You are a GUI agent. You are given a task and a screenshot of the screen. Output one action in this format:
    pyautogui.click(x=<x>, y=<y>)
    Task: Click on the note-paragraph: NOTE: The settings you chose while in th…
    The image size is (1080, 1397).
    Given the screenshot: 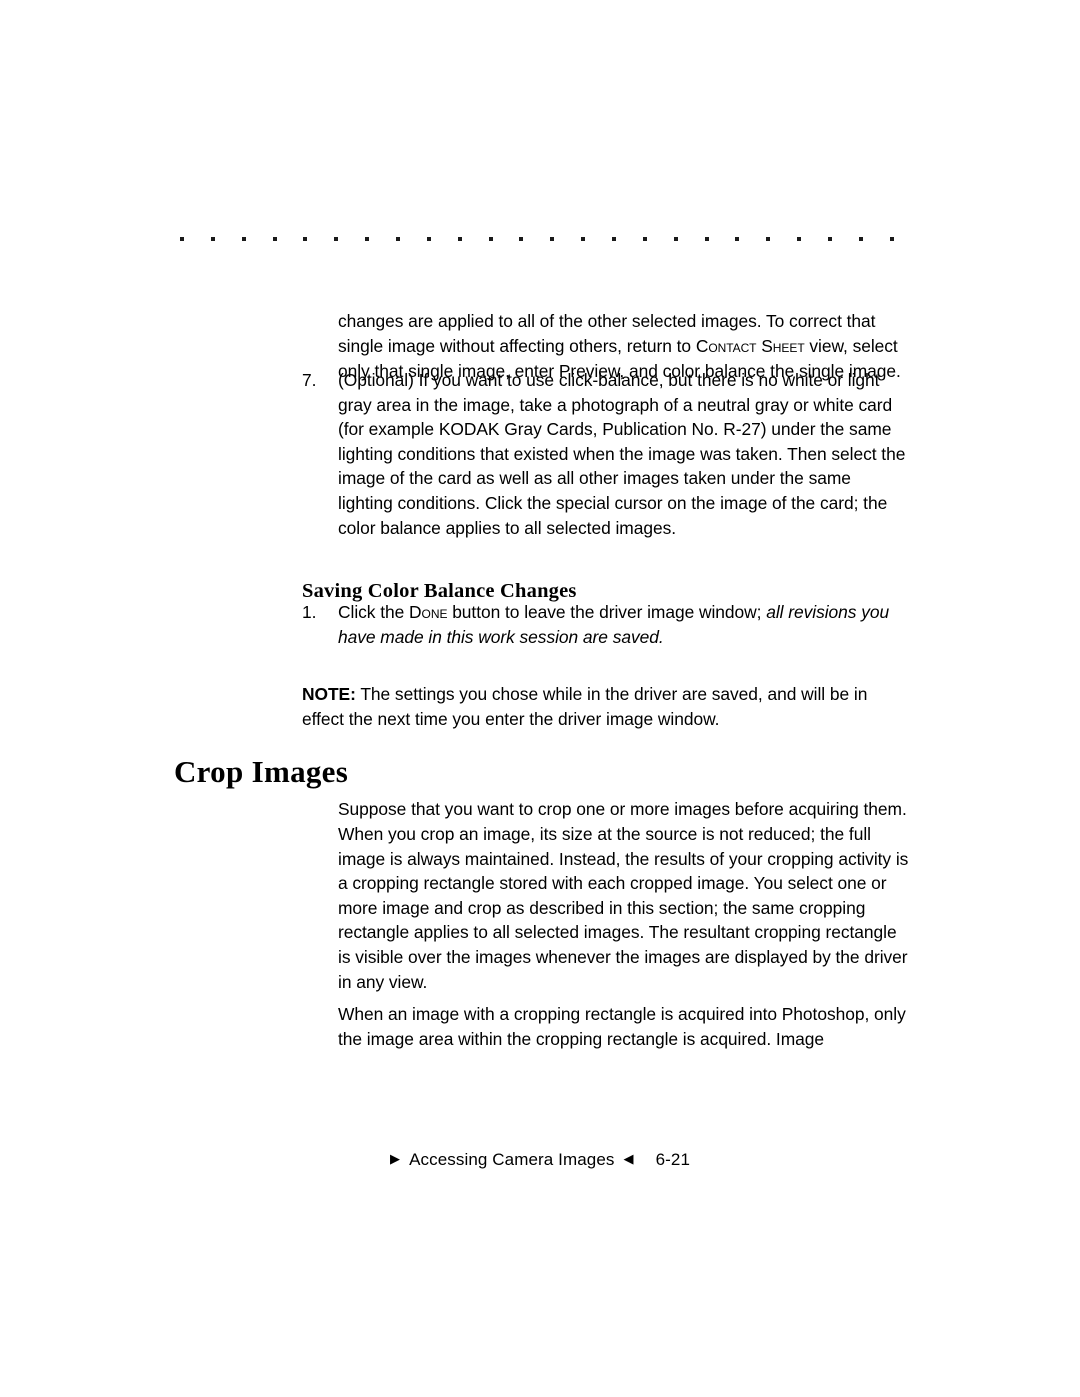 What is the action you would take?
    pyautogui.click(x=606, y=706)
    